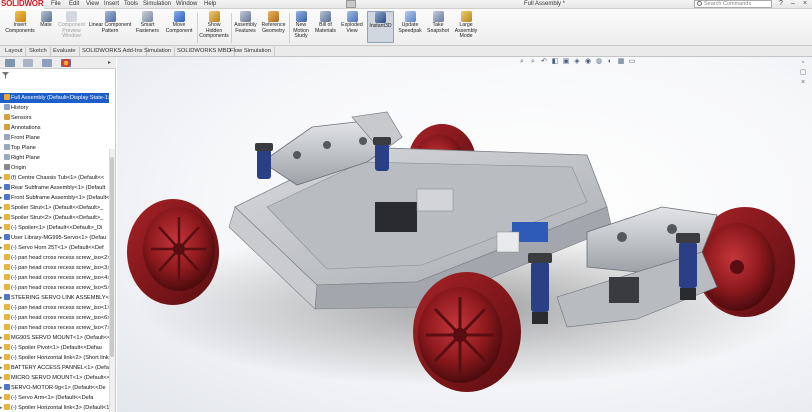 The image size is (812, 412). What do you see at coordinates (54, 118) in the screenshot?
I see `tree-item: Sensors` at bounding box center [54, 118].